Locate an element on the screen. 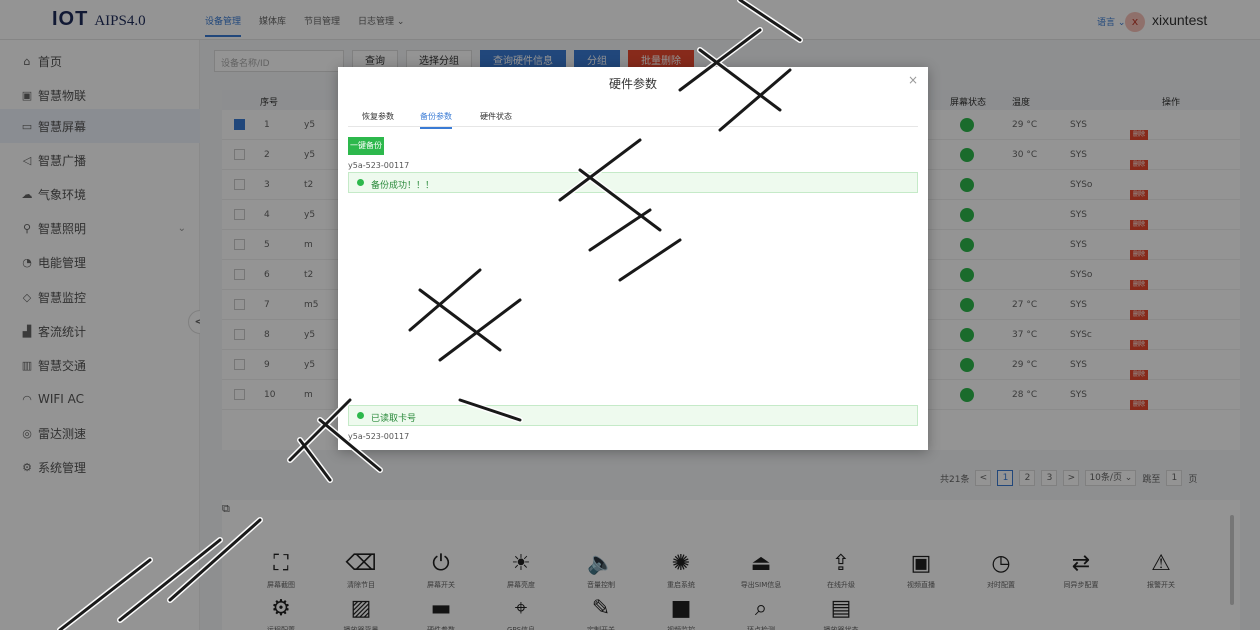  close-icon: × is located at coordinates (913, 80).